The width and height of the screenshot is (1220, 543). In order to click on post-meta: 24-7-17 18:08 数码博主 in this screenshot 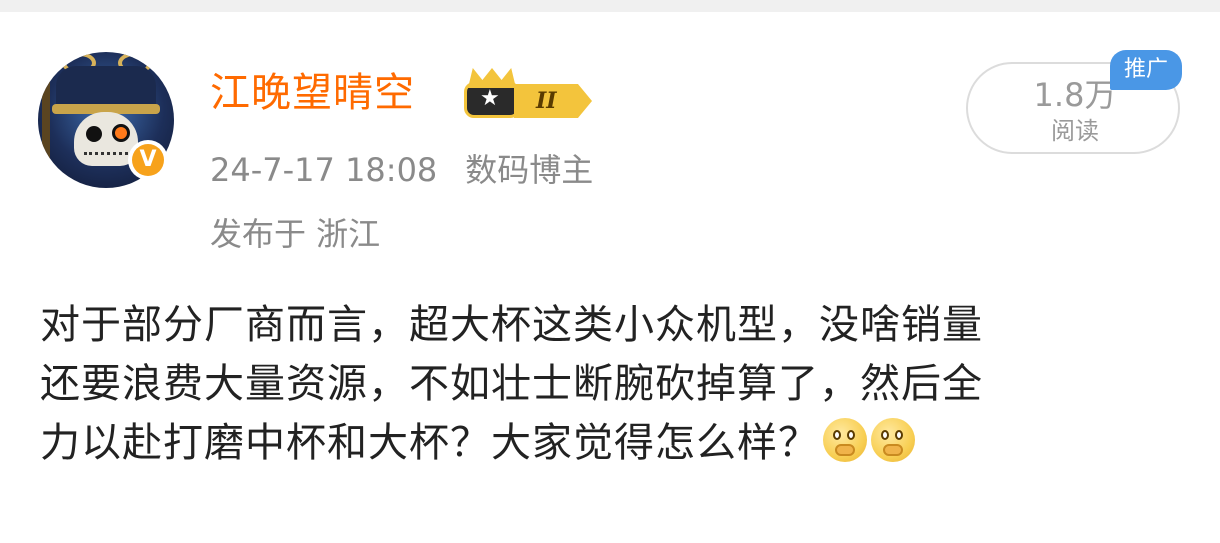, I will do `click(401, 170)`.